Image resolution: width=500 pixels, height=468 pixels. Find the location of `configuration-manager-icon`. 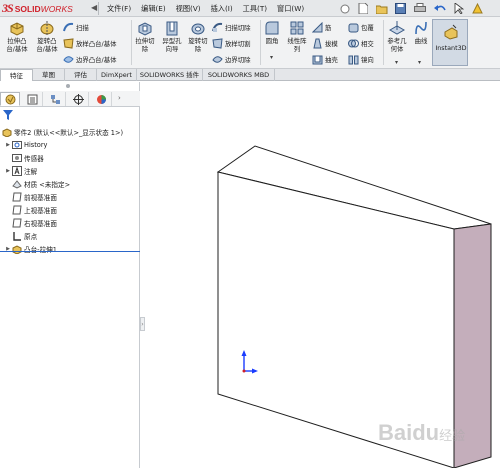

configuration-manager-icon is located at coordinates (55, 99).